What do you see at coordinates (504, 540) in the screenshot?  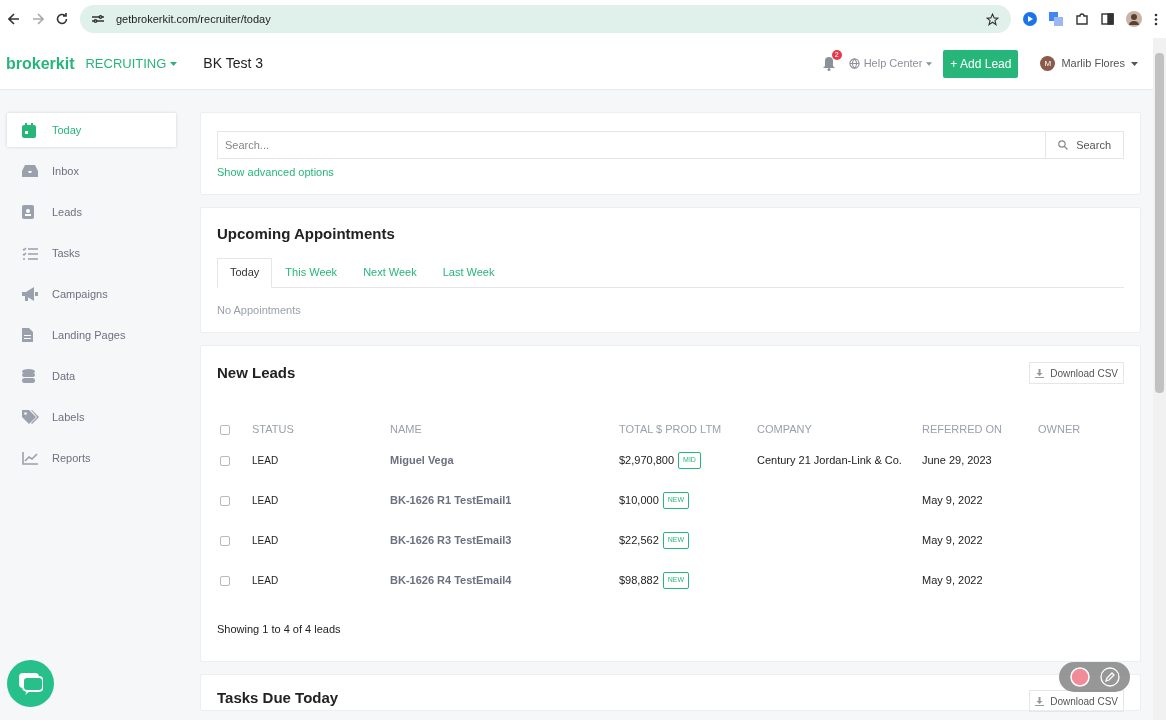 I see `lead-name-link: BK-1626 R3 TestEmail3` at bounding box center [504, 540].